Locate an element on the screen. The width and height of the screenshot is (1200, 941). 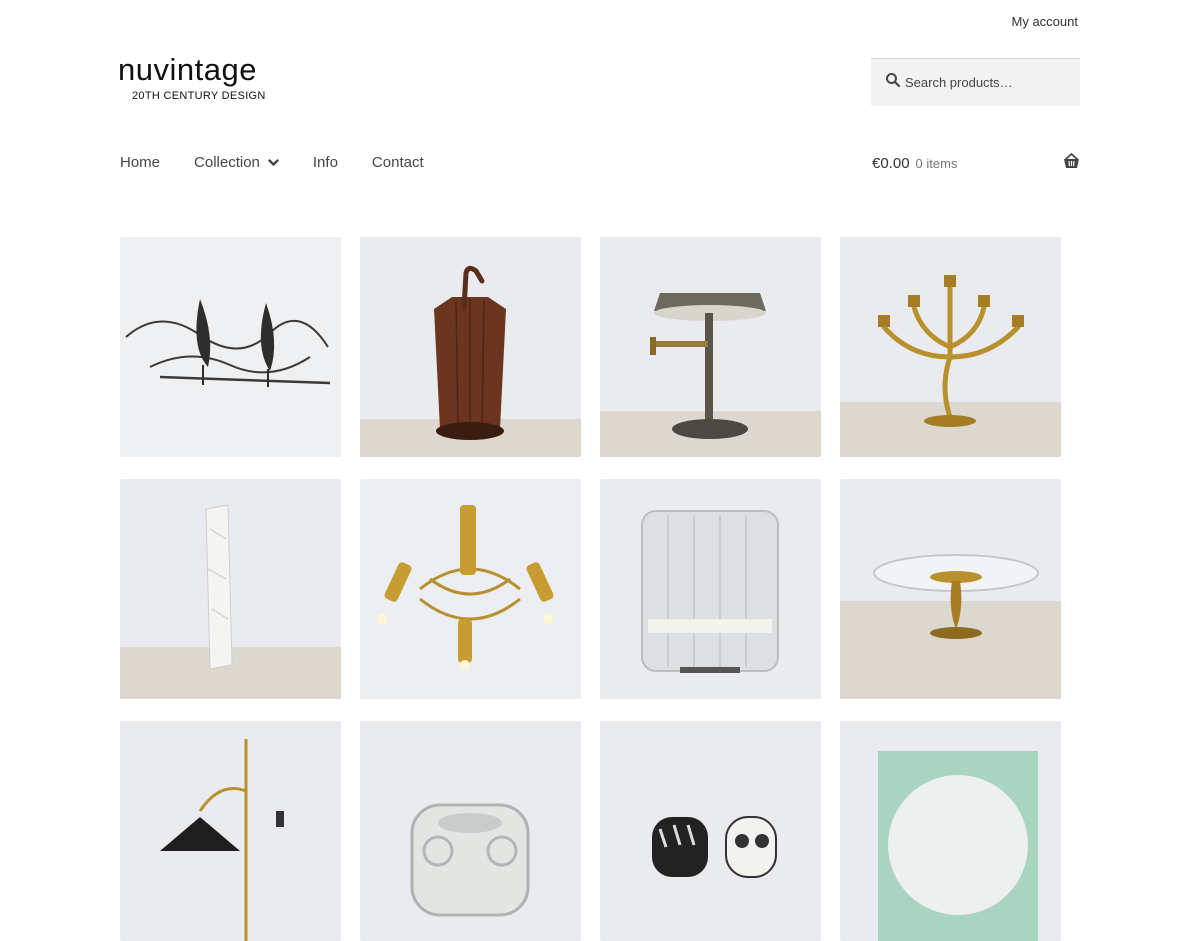
product-tile-desk-lamp is located at coordinates (710, 347).